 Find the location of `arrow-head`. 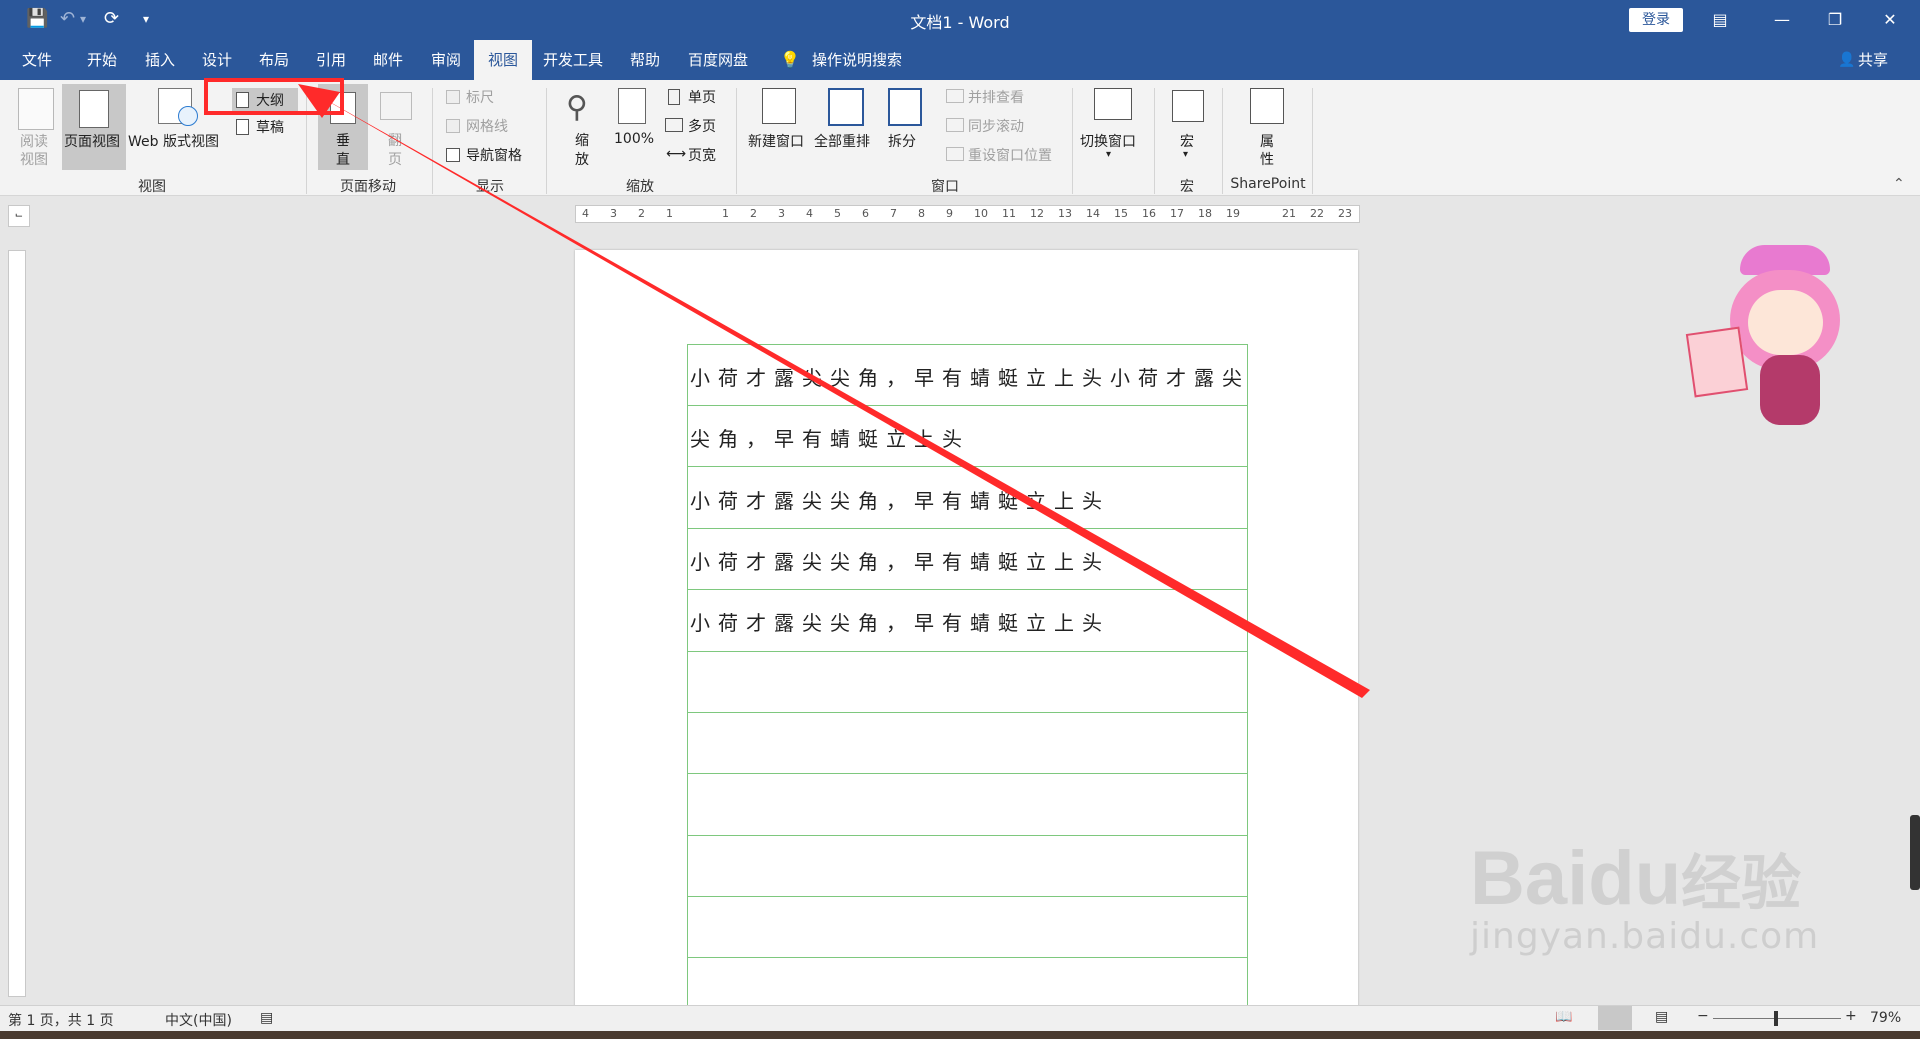

arrow-head is located at coordinates (319, 101).